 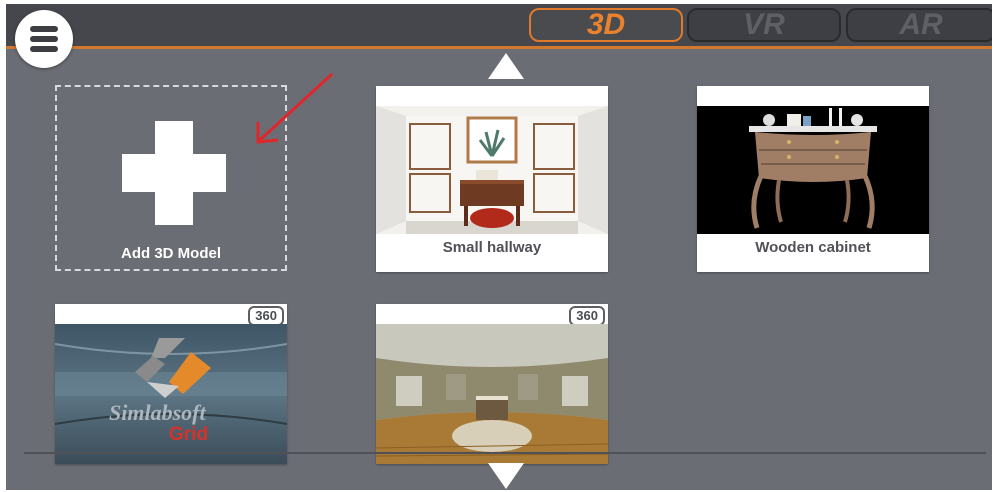 I want to click on menu-button, so click(x=44, y=39).